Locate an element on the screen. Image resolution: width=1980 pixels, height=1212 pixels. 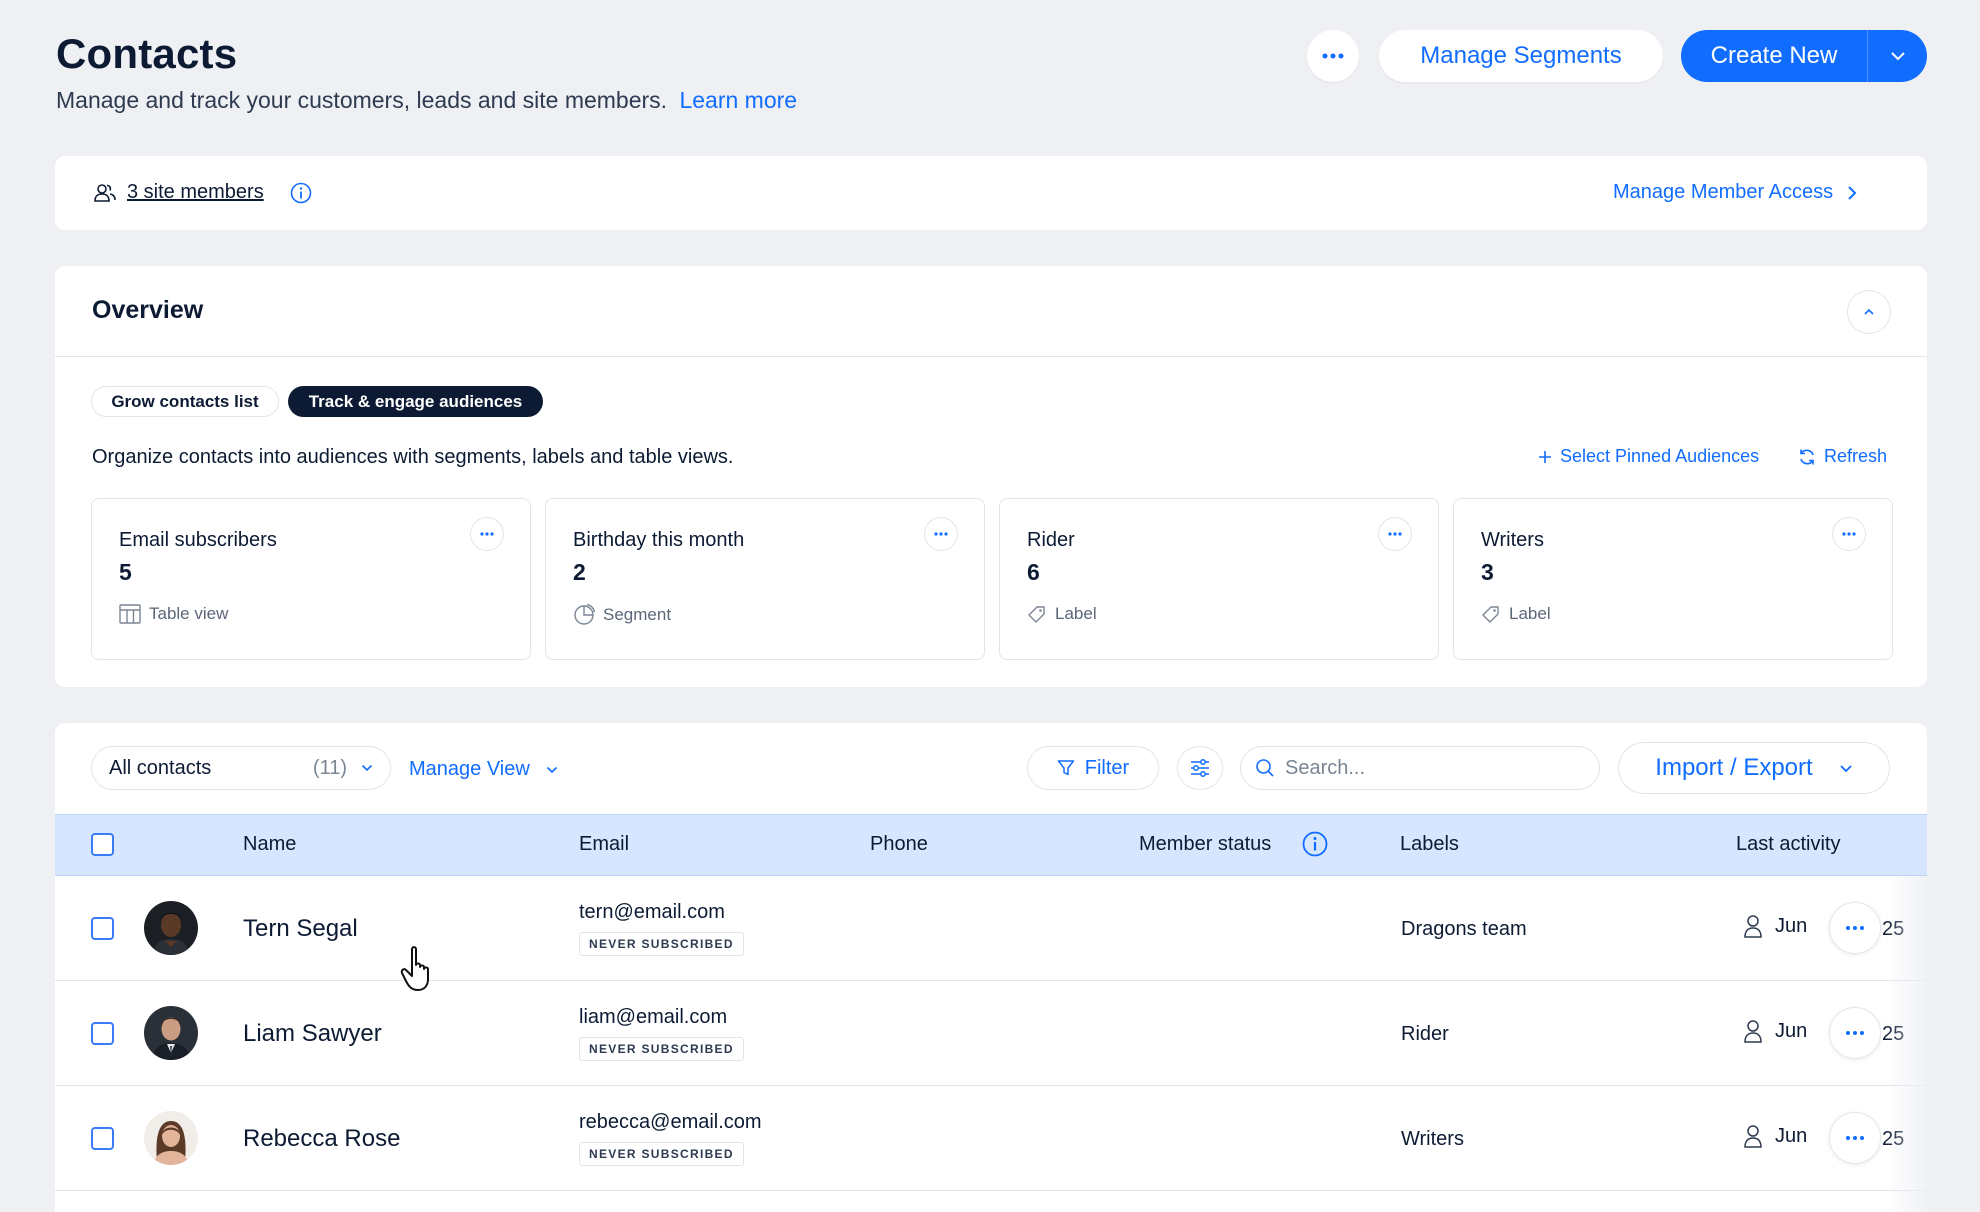
hand-cursor-icon is located at coordinates (419, 969).